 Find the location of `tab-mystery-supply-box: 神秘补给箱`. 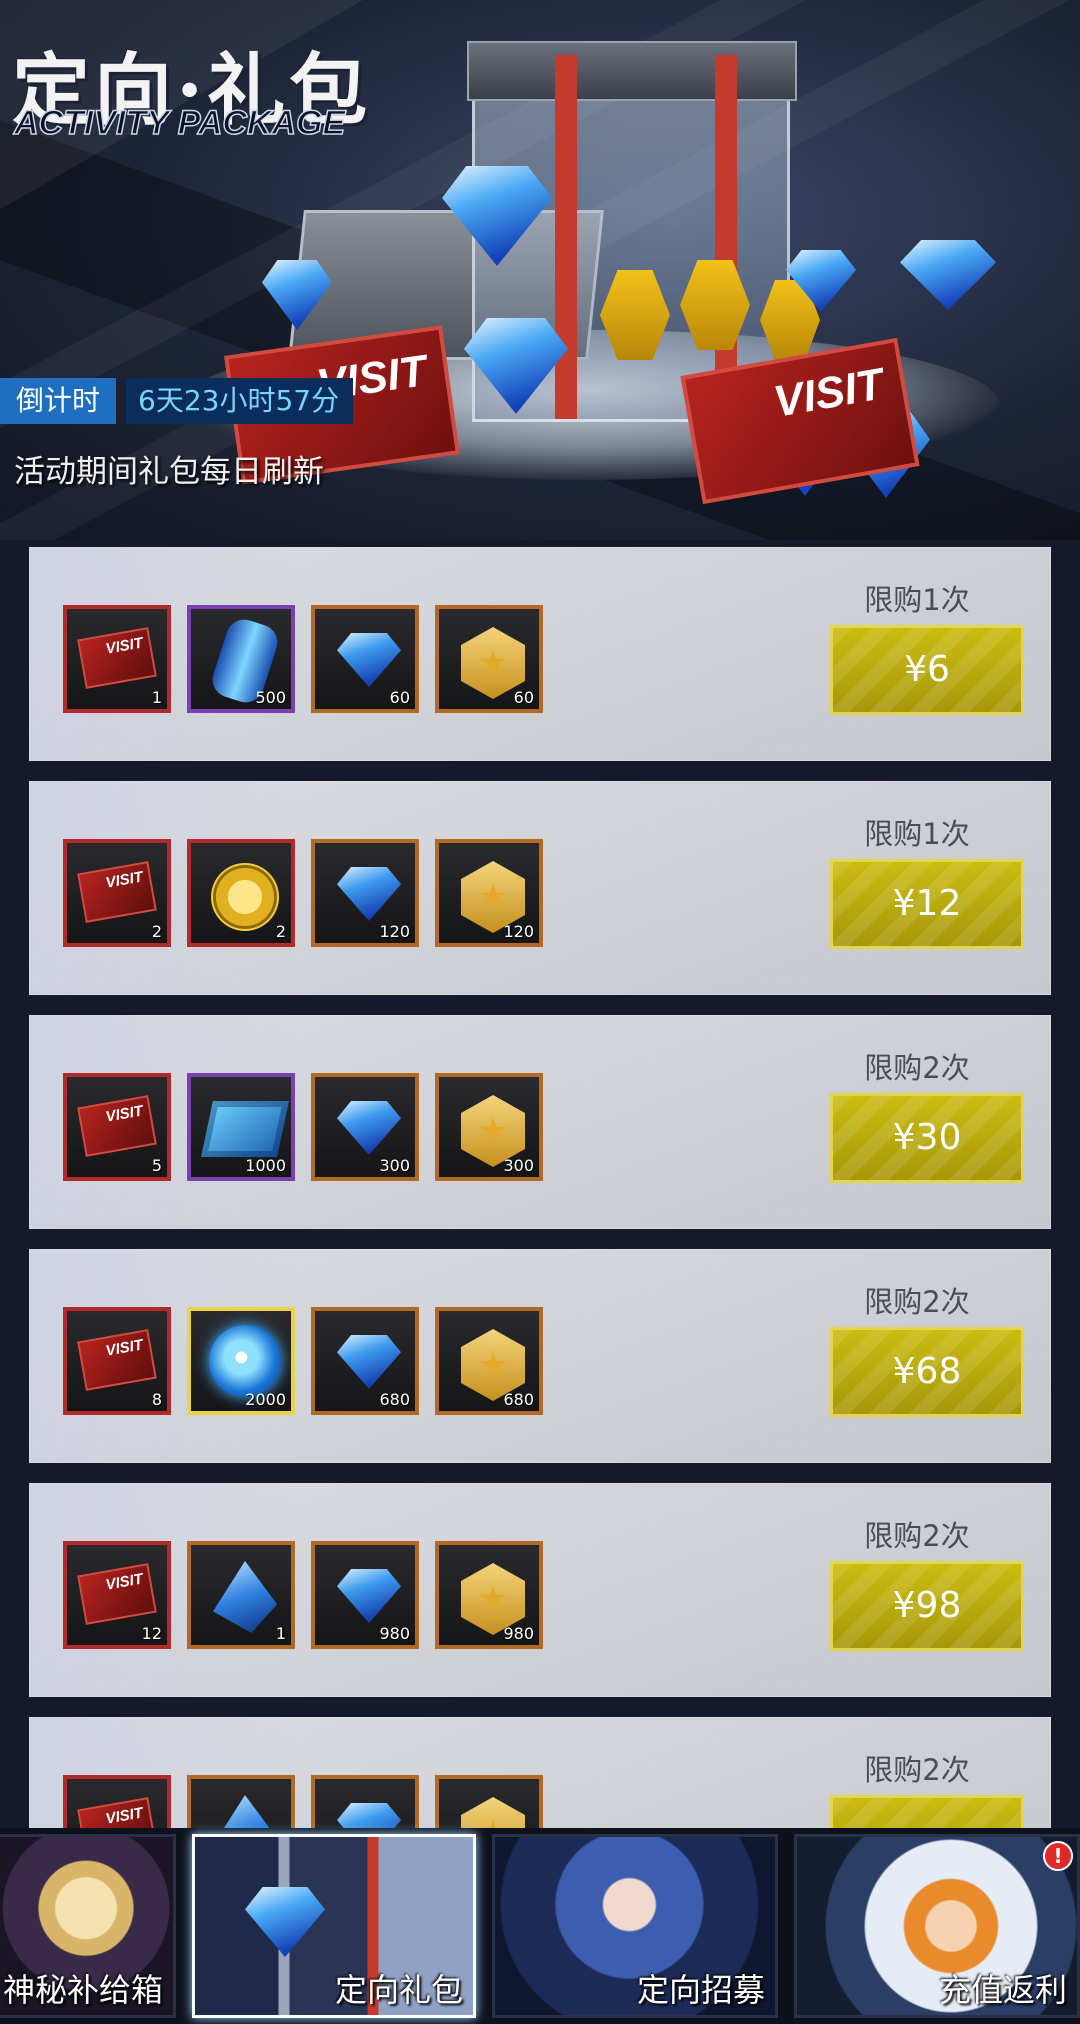

tab-mystery-supply-box: 神秘补给箱 is located at coordinates (88, 1926).